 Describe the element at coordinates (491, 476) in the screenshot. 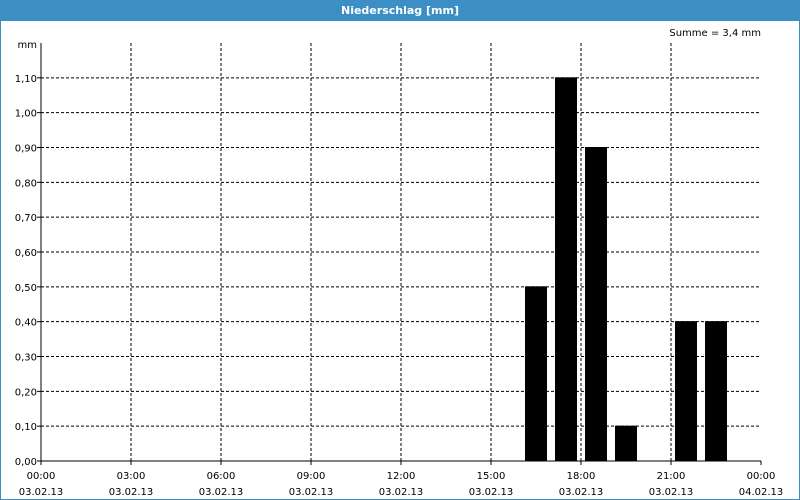

I see `x-tick-time: 15:00` at that location.